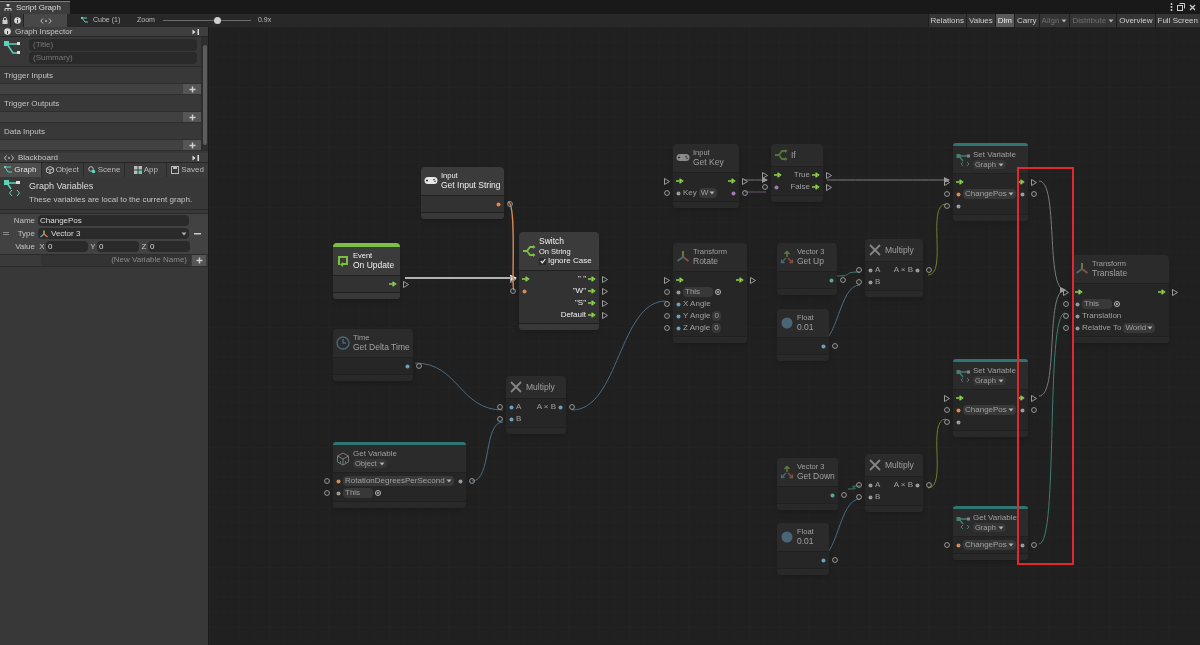 Image resolution: width=1200 pixels, height=645 pixels. I want to click on blackboard-tab: Graph, so click(20, 170).